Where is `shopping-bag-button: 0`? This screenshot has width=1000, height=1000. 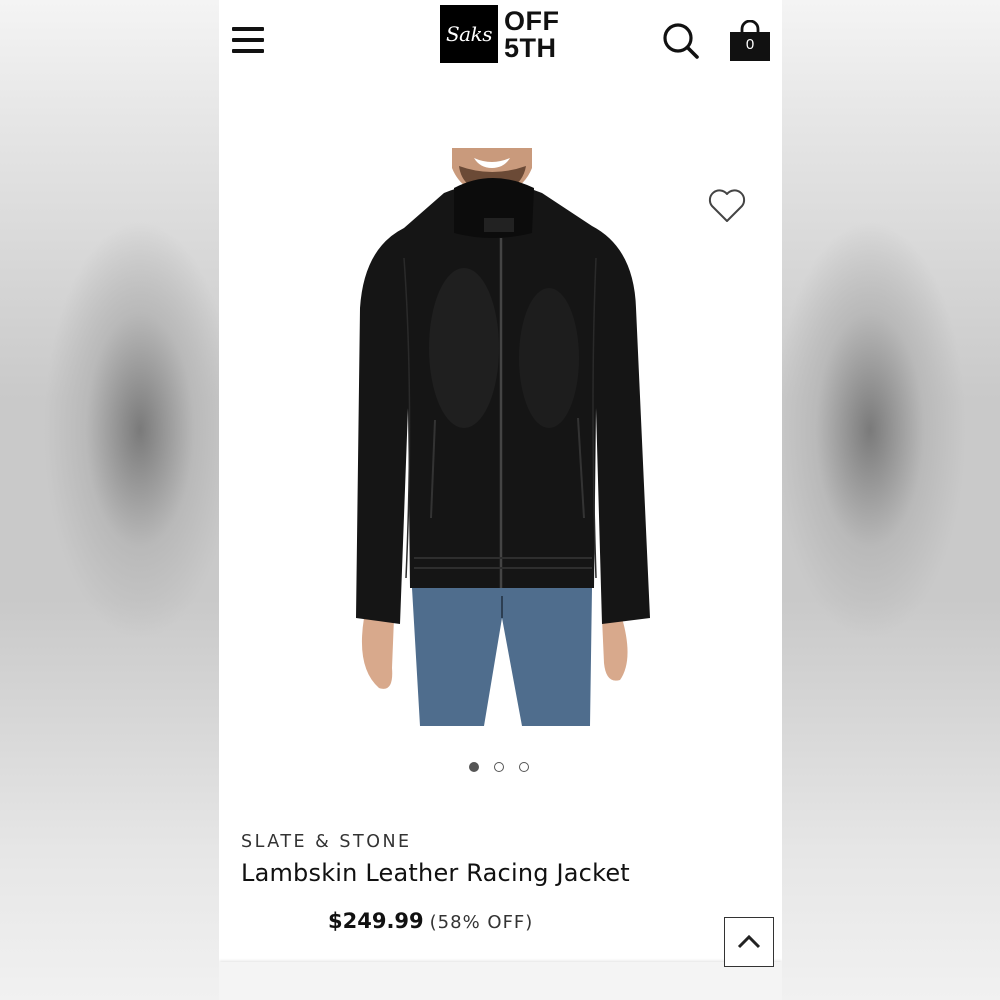 shopping-bag-button: 0 is located at coordinates (750, 40).